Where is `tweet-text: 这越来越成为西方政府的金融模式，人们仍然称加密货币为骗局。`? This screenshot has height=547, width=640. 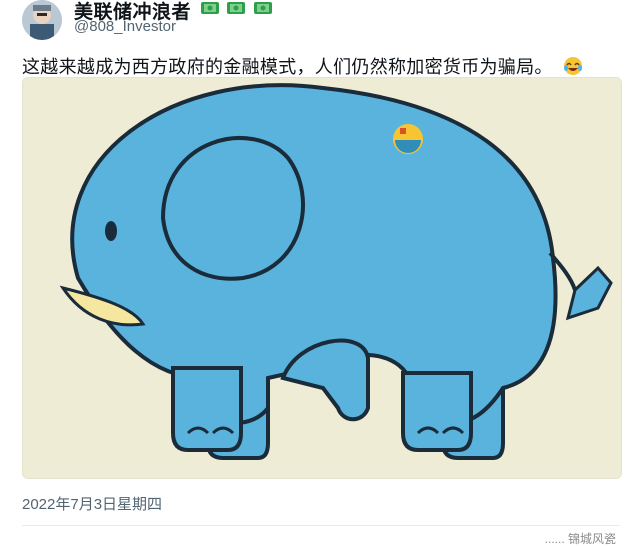
tweet-text: 这越来越成为西方政府的金融模式，人们仍然称加密货币为骗局。 is located at coordinates (302, 66).